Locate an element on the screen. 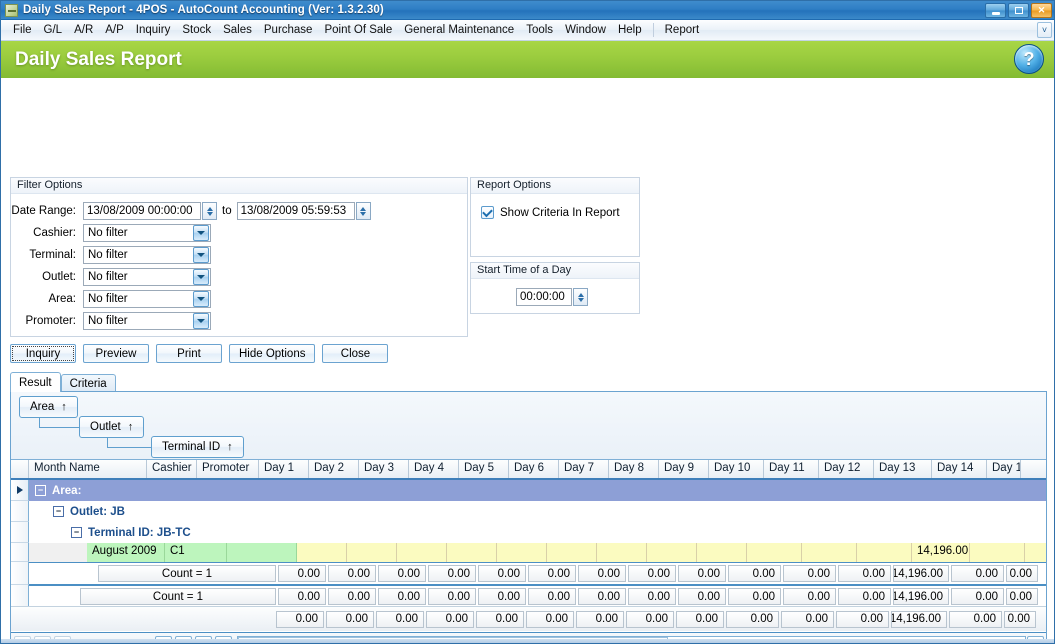 The height and width of the screenshot is (644, 1055). preview-button: Preview is located at coordinates (116, 353).